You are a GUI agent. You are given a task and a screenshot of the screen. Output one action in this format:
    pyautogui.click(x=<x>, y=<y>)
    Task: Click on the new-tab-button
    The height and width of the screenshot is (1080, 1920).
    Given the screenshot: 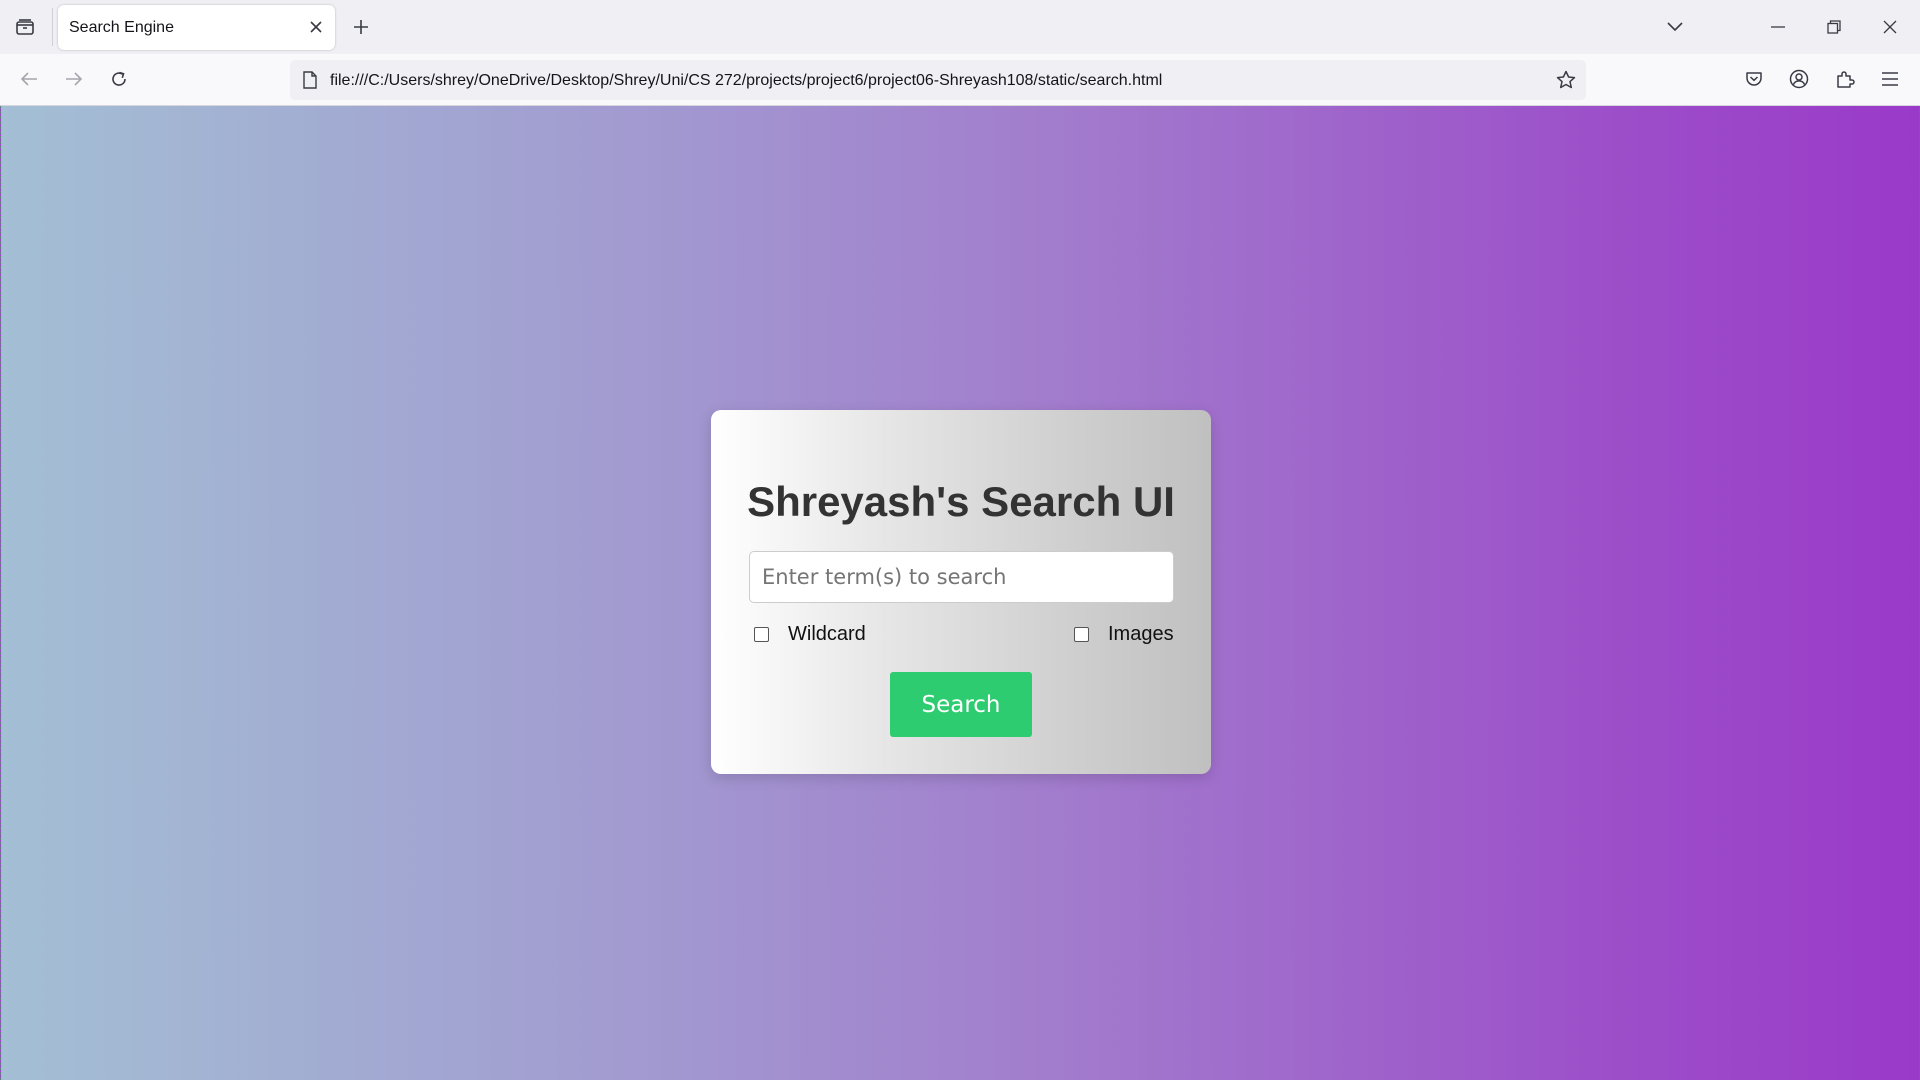 What is the action you would take?
    pyautogui.click(x=361, y=27)
    